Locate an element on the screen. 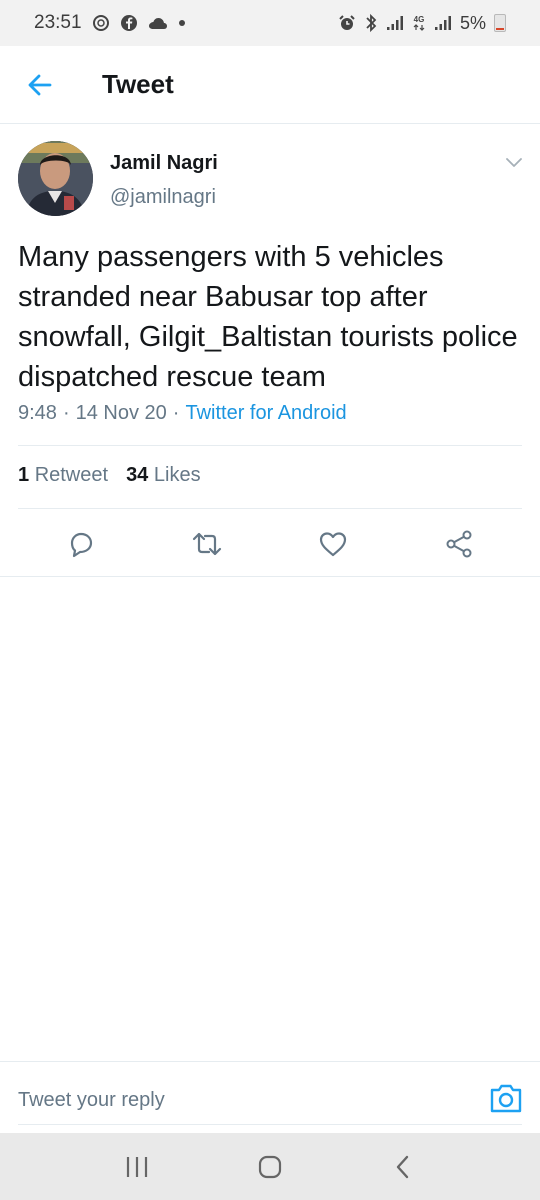 This screenshot has height=1200, width=540. like-button is located at coordinates (333, 544).